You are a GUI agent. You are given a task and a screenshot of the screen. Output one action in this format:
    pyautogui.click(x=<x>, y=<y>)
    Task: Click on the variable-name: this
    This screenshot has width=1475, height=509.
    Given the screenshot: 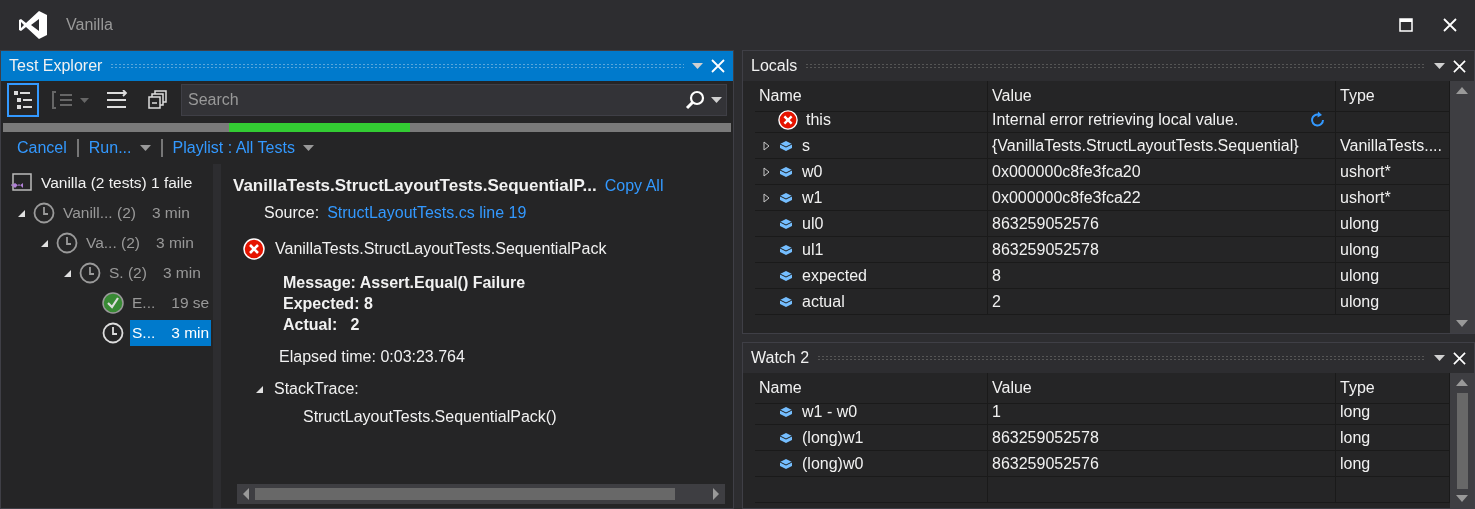 What is the action you would take?
    pyautogui.click(x=818, y=119)
    